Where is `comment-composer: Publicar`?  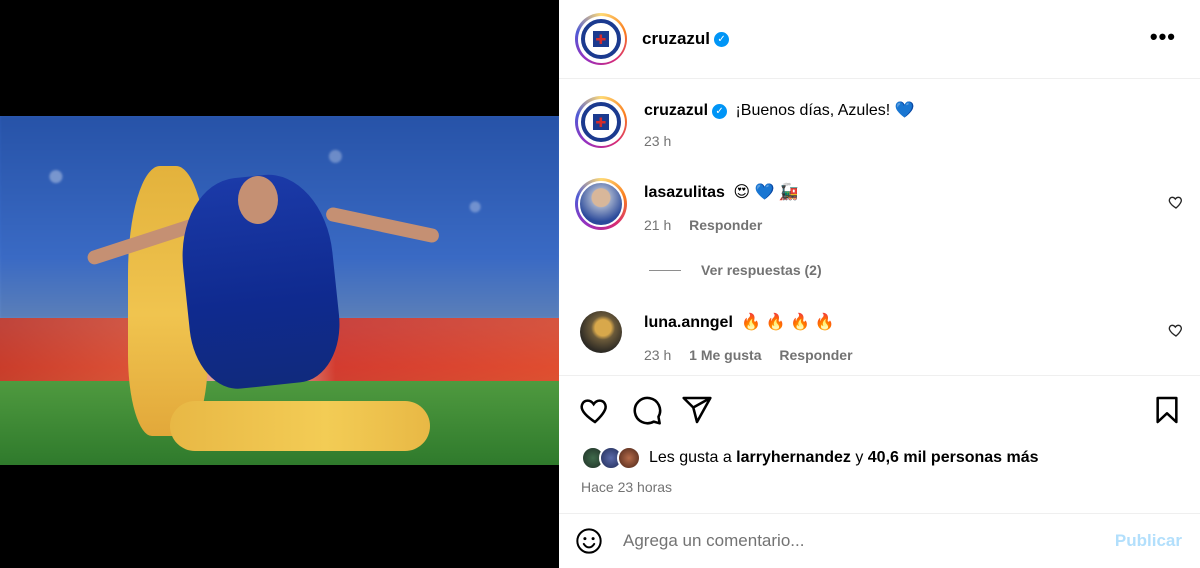 comment-composer: Publicar is located at coordinates (879, 540).